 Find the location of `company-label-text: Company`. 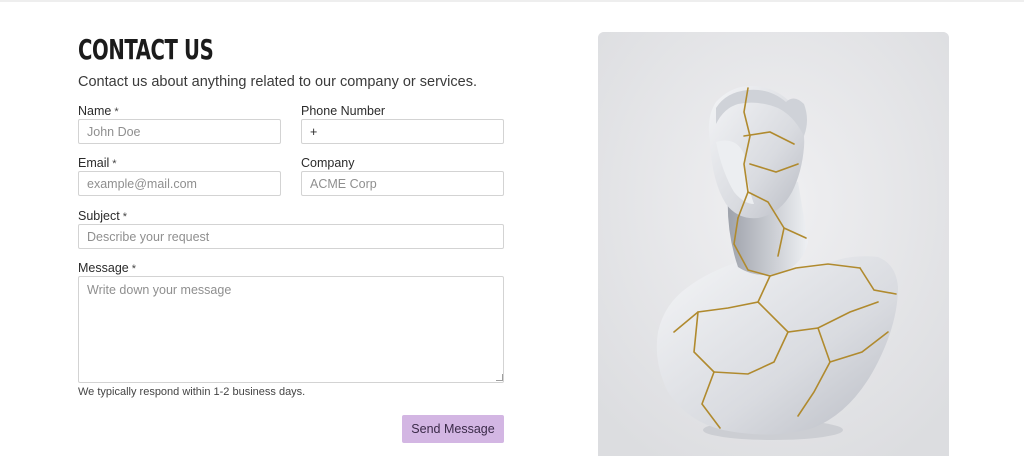

company-label-text: Company is located at coordinates (328, 163).